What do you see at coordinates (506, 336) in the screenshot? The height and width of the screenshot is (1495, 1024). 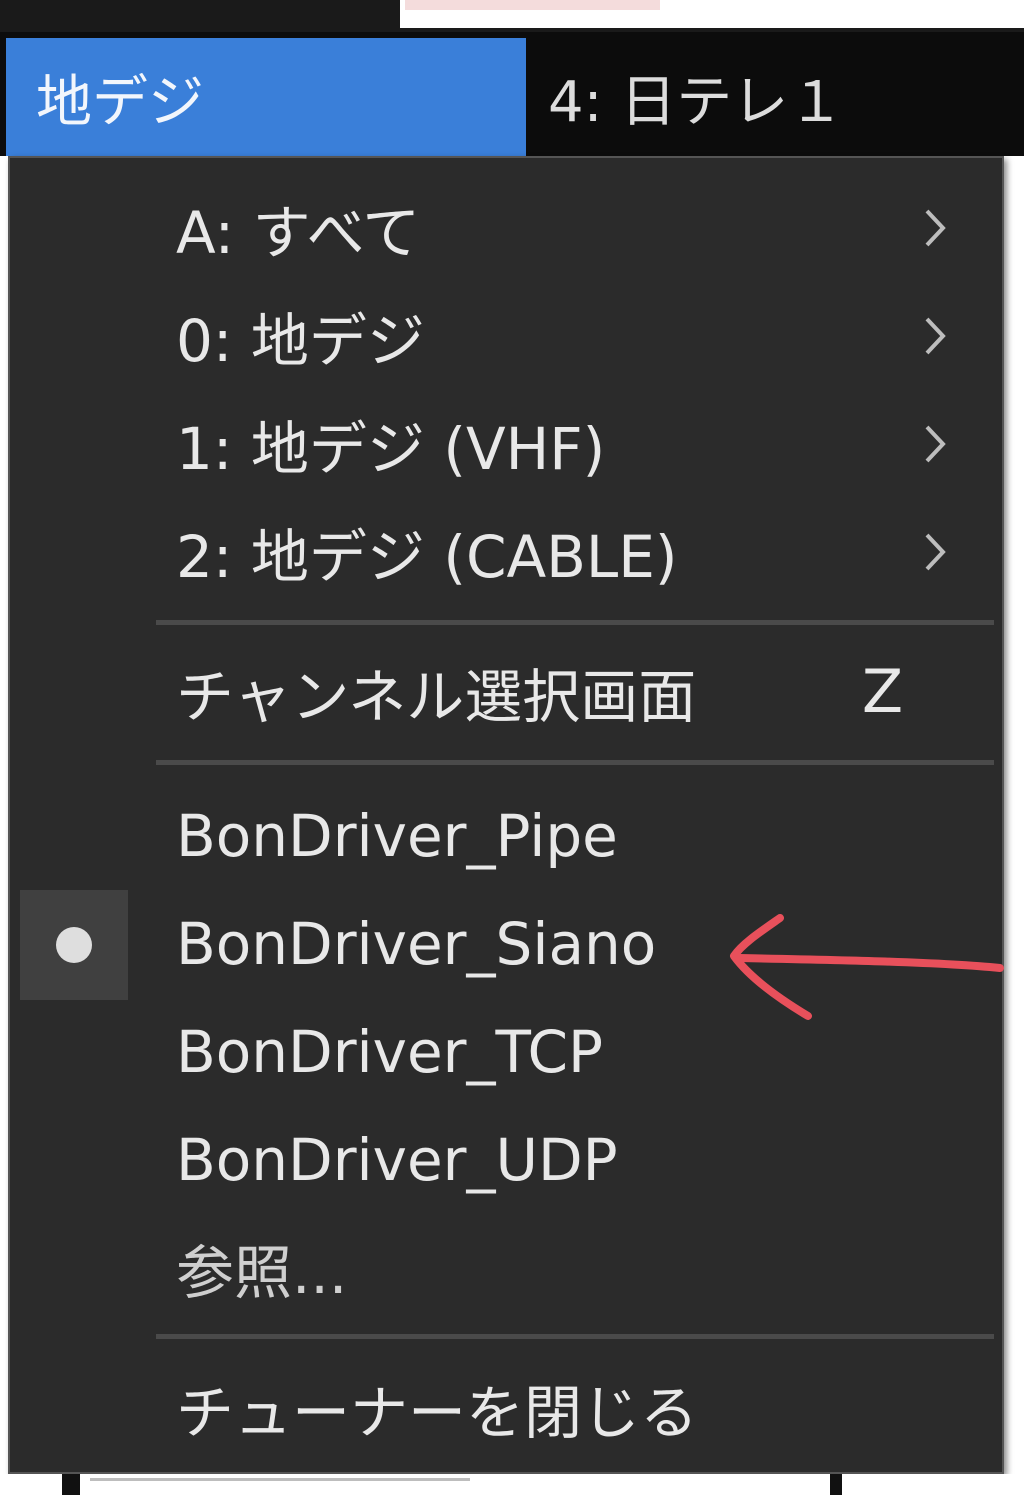 I see `menu-item-space-terrestrial: 0: 地デジ` at bounding box center [506, 336].